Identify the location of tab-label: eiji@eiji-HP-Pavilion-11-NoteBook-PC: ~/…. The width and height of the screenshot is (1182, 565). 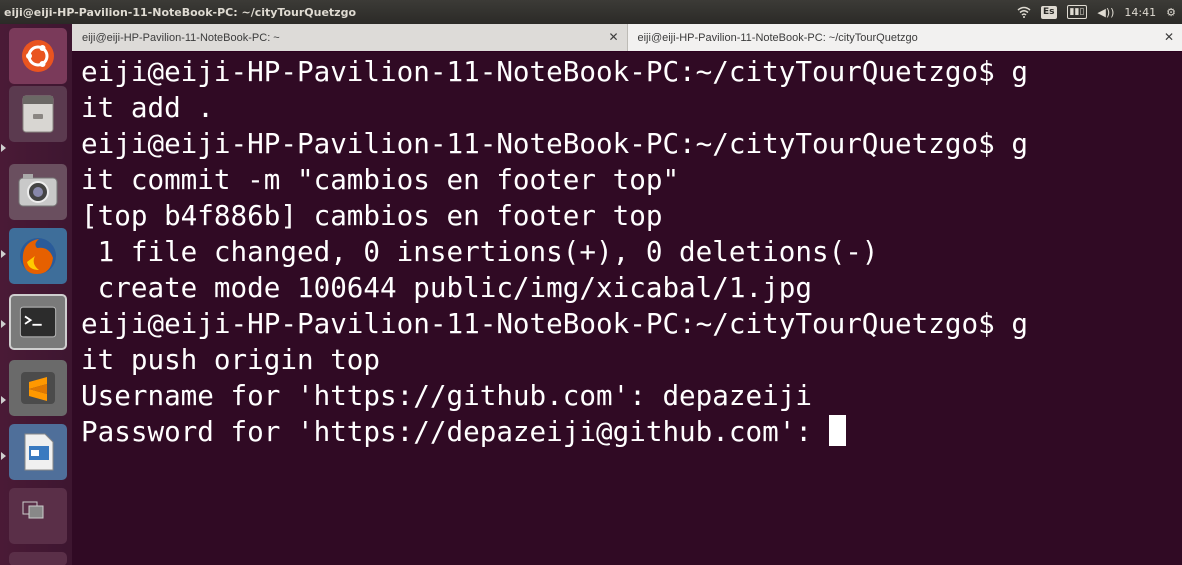
(777, 37).